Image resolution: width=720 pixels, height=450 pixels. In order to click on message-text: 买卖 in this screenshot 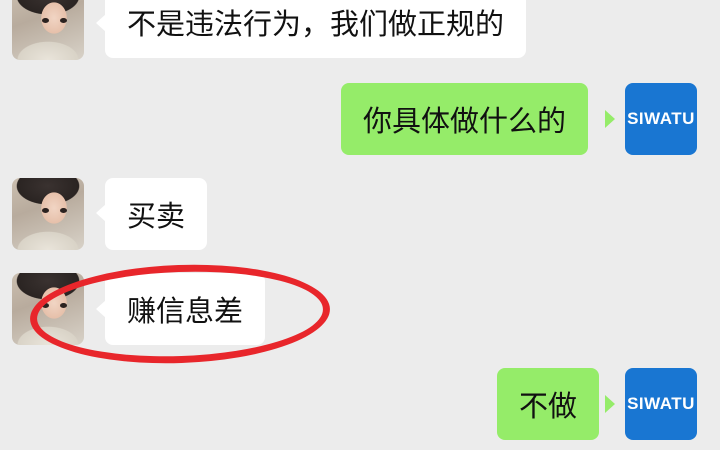, I will do `click(156, 216)`.